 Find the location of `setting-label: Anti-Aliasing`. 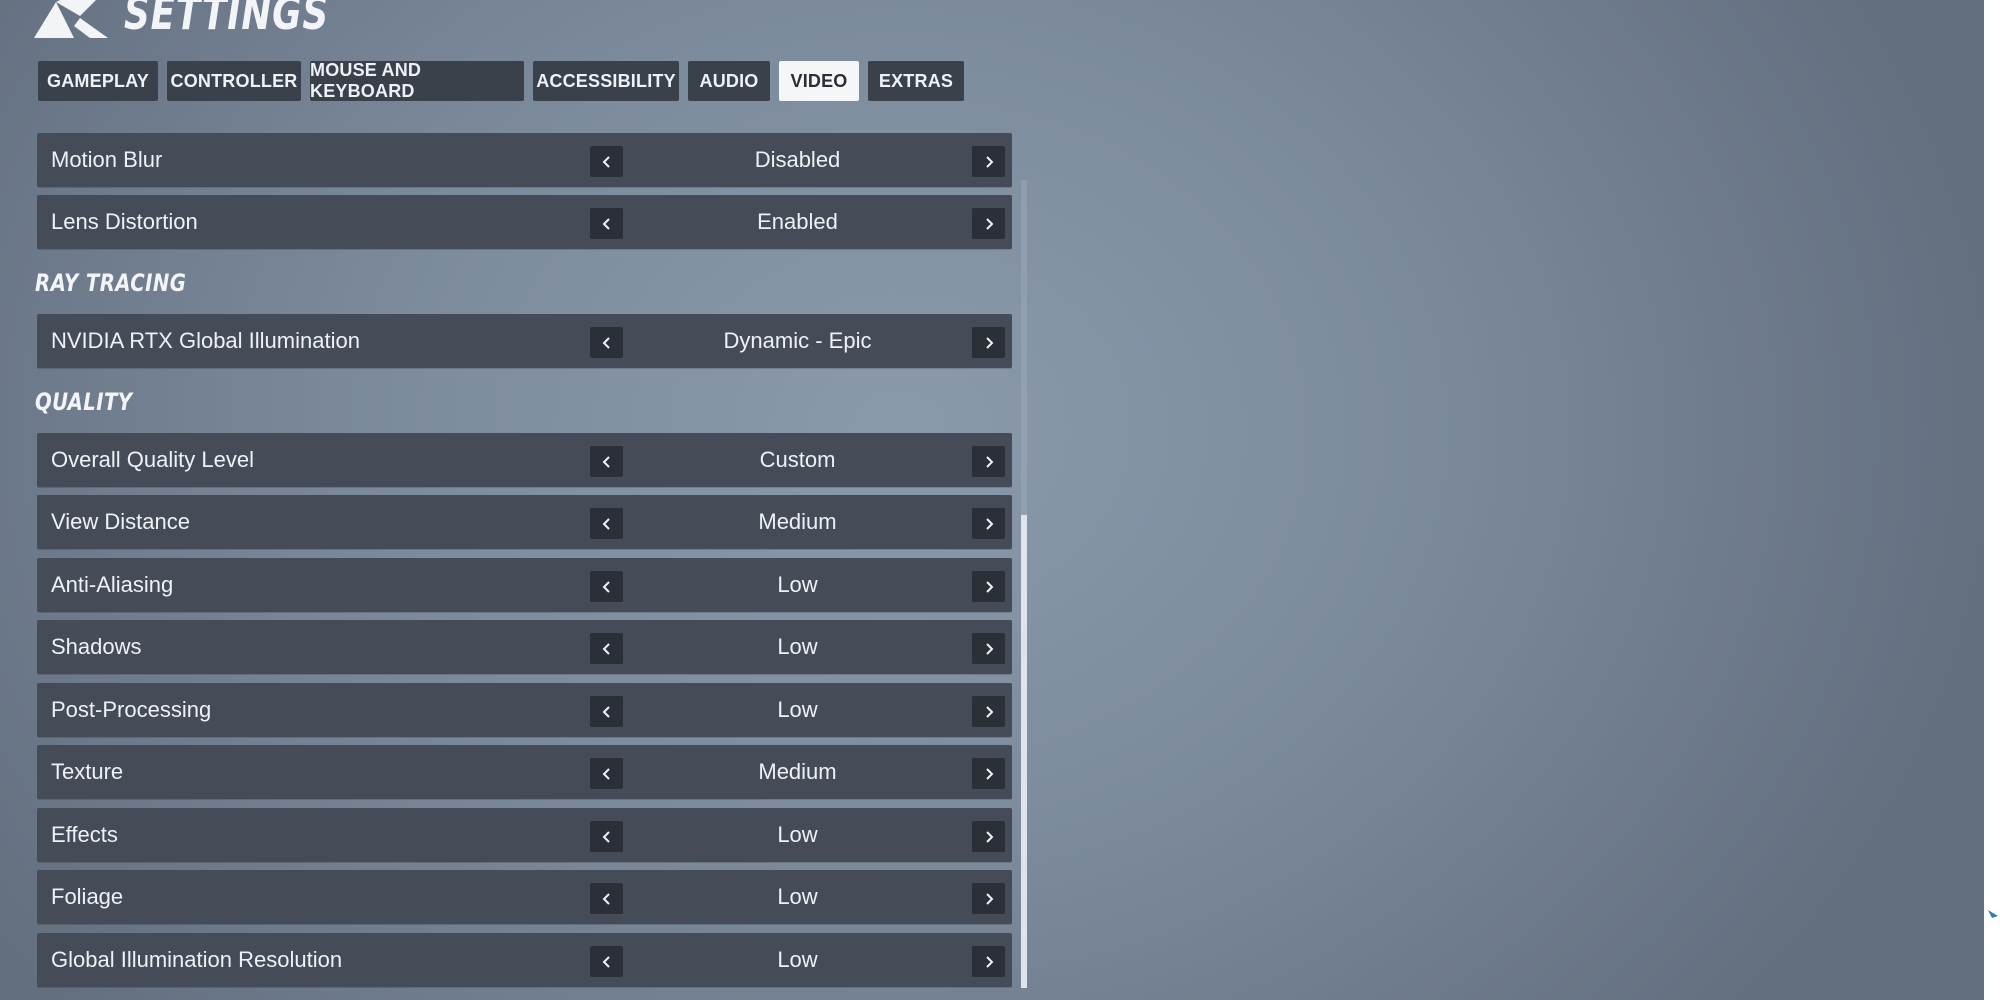

setting-label: Anti-Aliasing is located at coordinates (112, 584).